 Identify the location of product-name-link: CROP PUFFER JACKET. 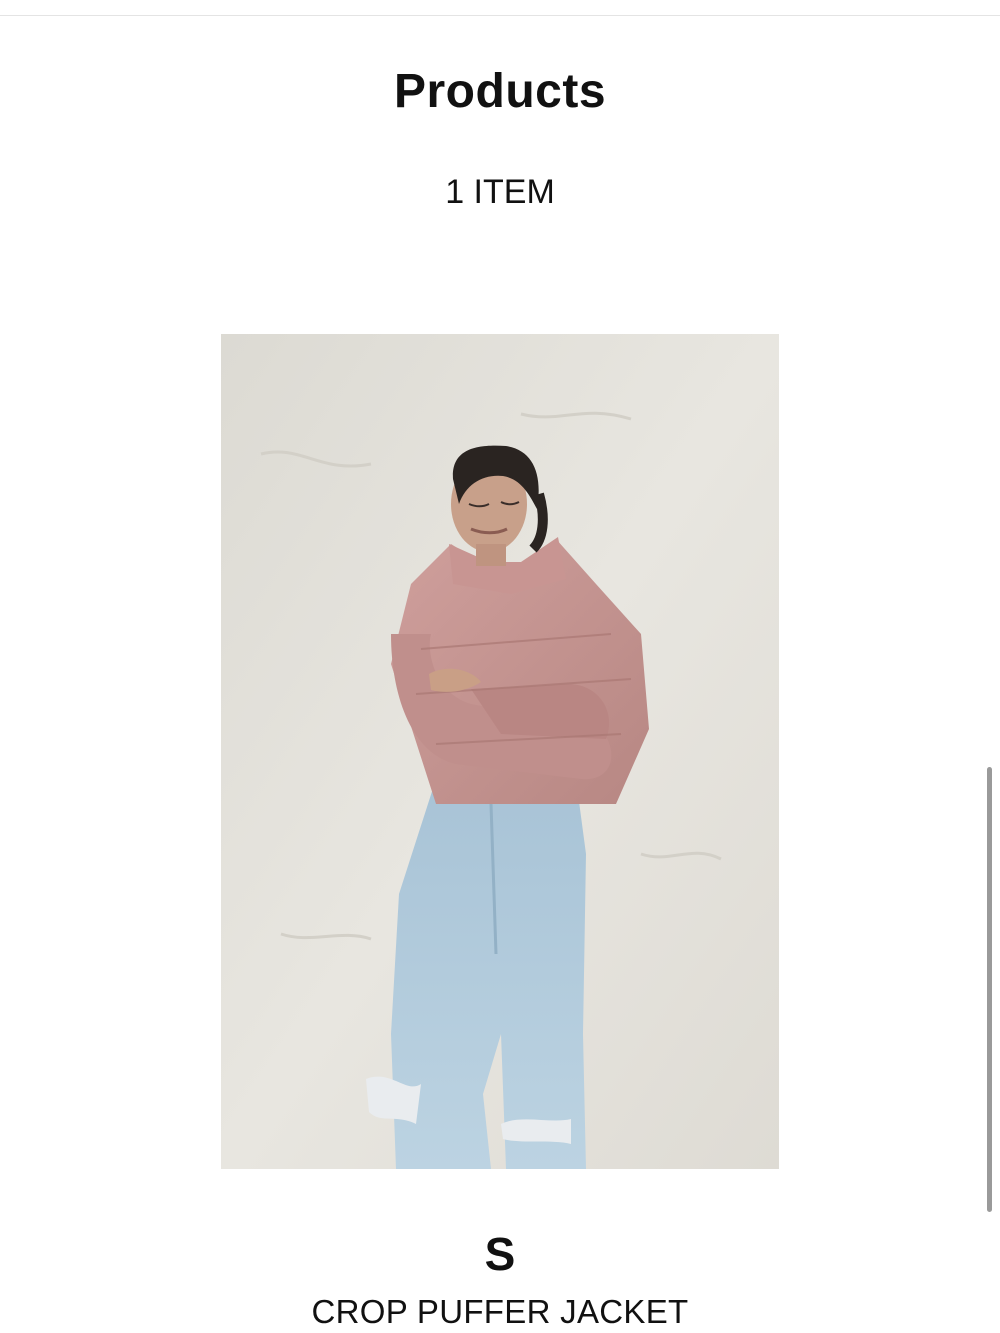
(500, 1312).